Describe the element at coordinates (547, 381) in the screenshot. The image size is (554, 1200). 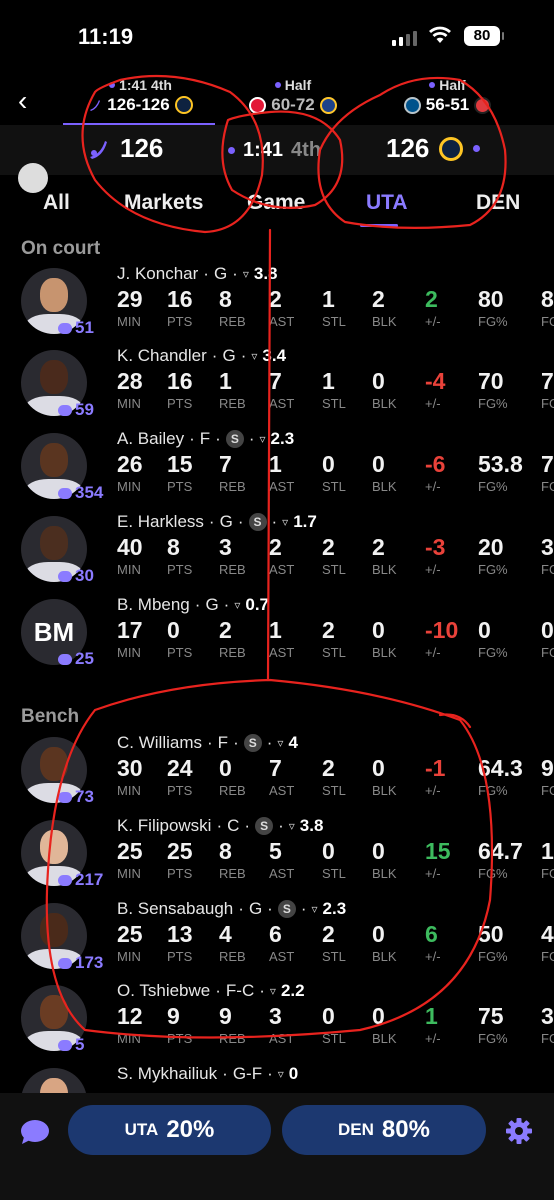
I see `stat-value: 7` at that location.